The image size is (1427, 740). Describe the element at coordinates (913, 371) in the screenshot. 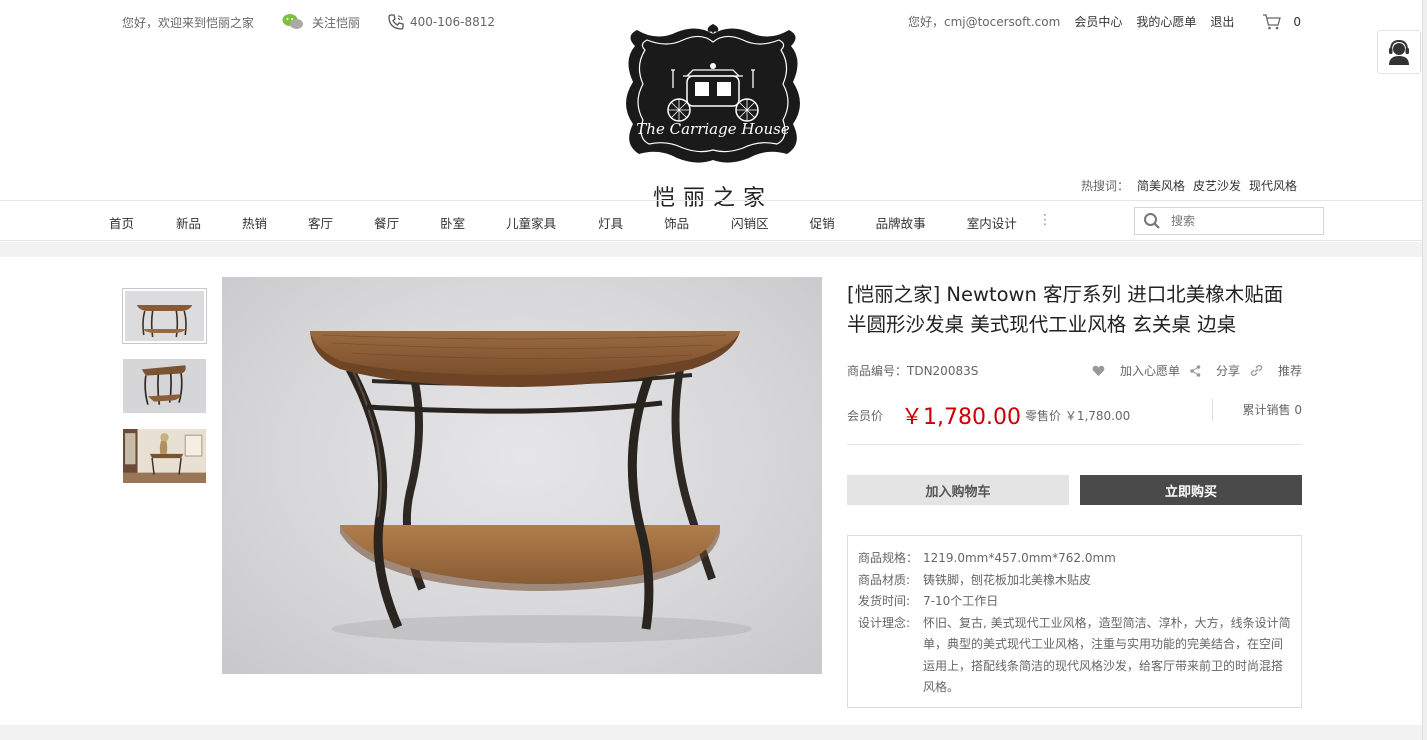

I see `product-sku: 商品编号：TDN20083S` at that location.